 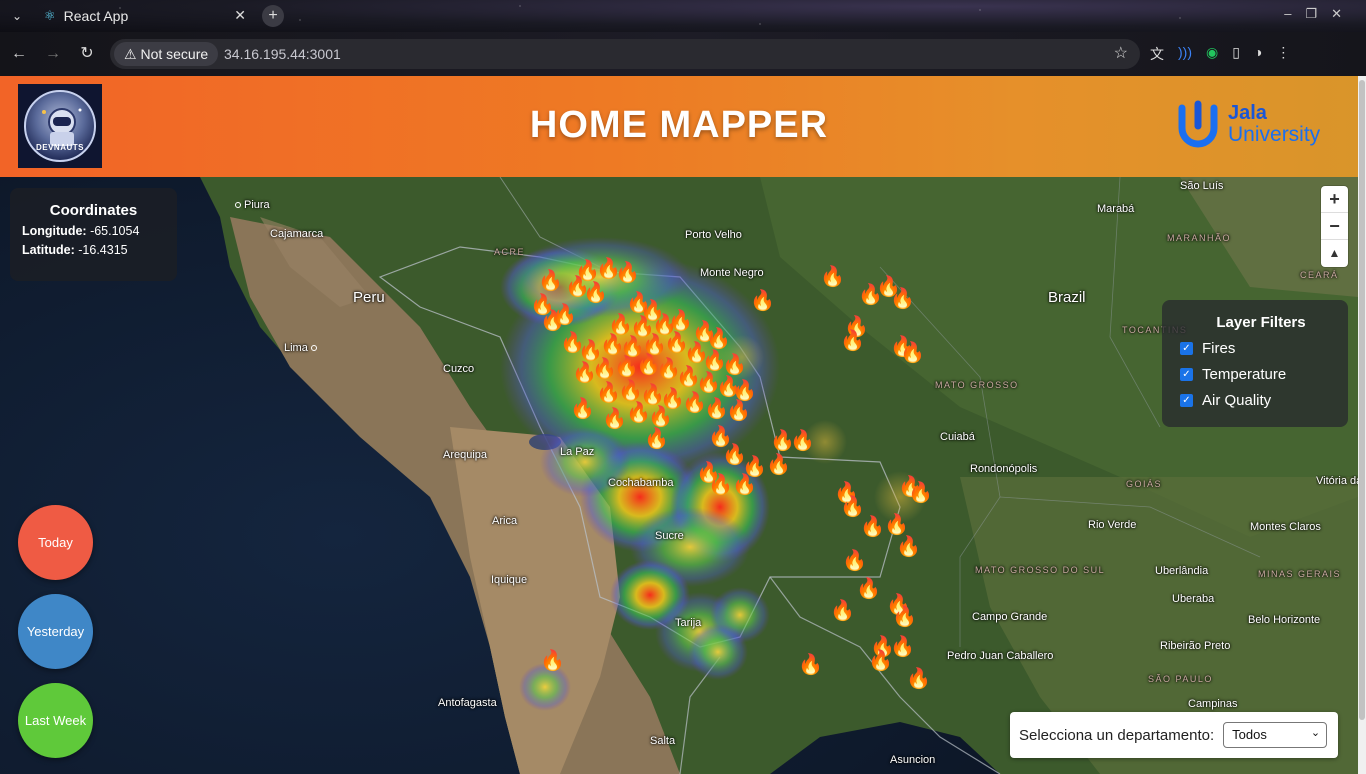 What do you see at coordinates (240, 15) in the screenshot?
I see `close-icon: ✕` at bounding box center [240, 15].